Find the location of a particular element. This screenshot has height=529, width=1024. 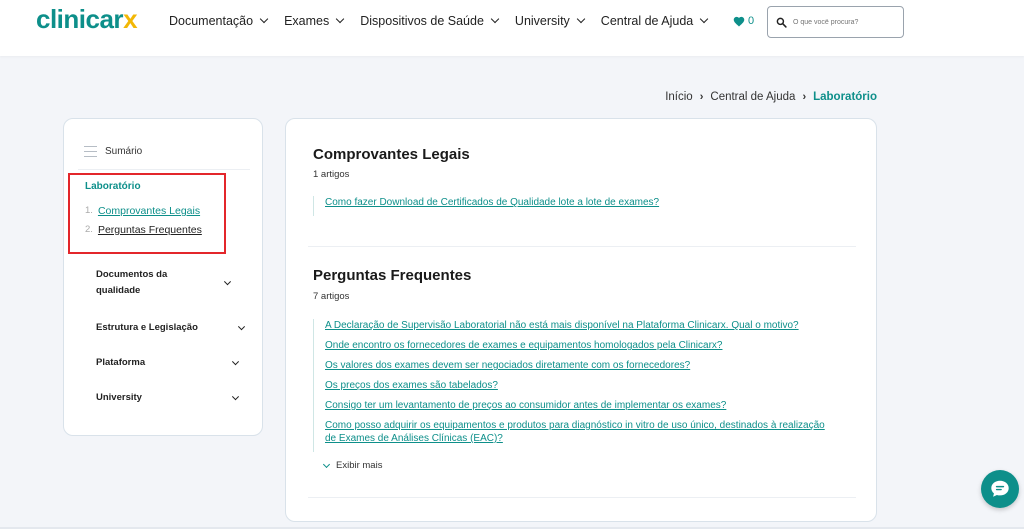

sidebar-section-documentos: Documentos da qualidade is located at coordinates (164, 283).